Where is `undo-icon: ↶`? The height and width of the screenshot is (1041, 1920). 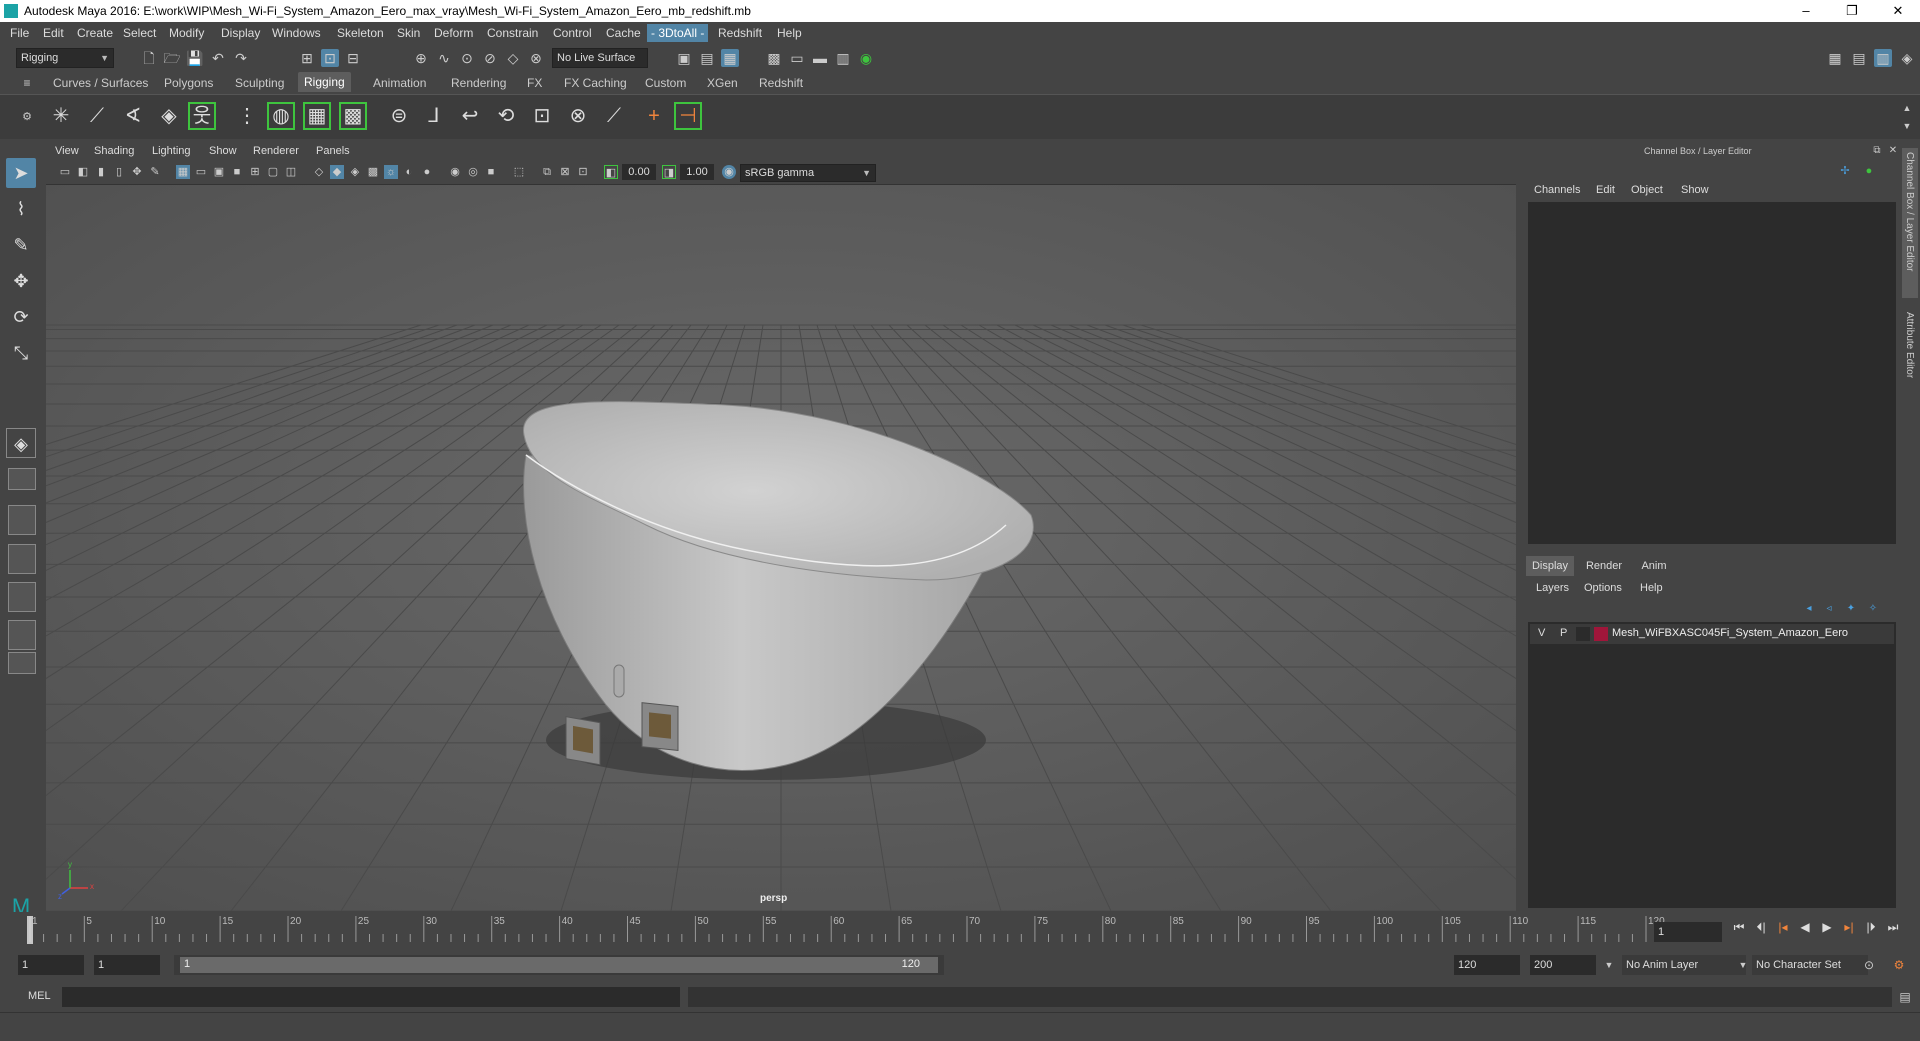
undo-icon: ↶ is located at coordinates (218, 58).